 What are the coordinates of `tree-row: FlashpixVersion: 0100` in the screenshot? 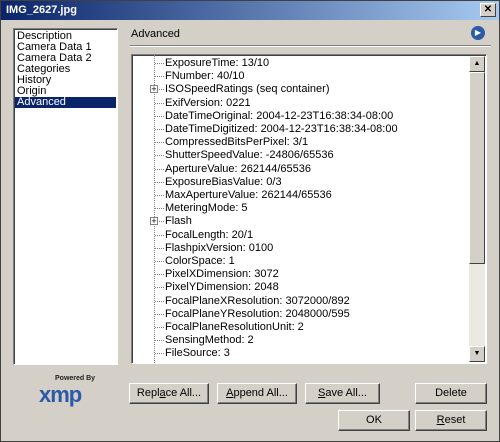 It's located at (302, 248).